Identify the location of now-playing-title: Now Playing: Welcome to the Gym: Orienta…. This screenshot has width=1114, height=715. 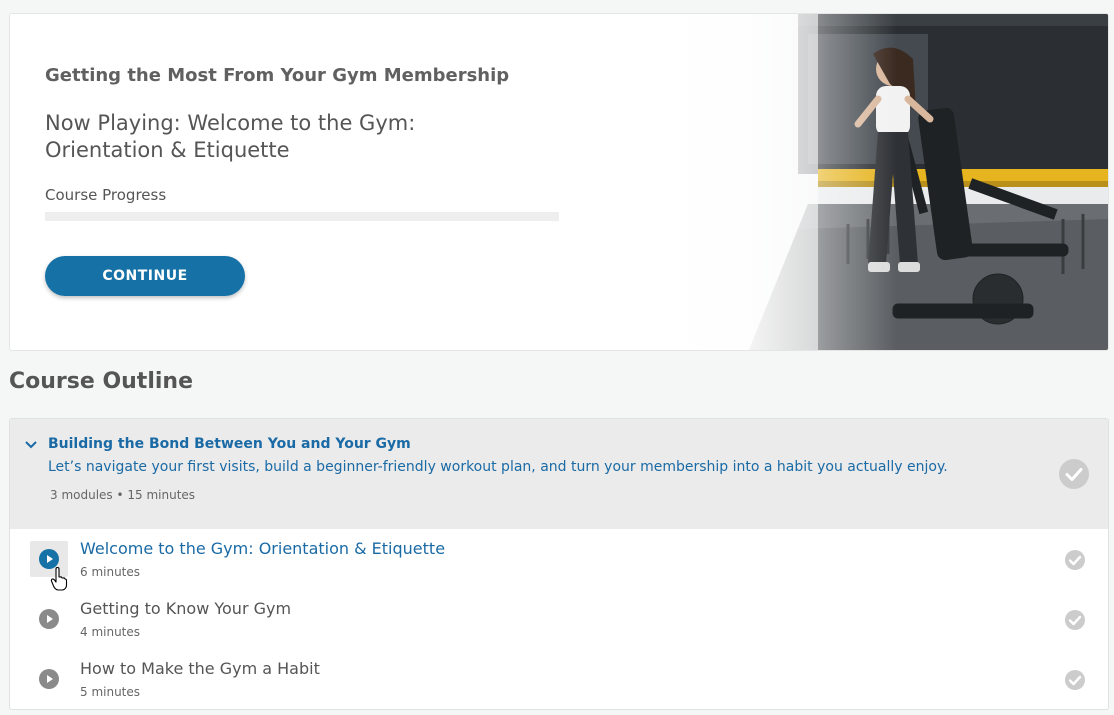
(230, 136).